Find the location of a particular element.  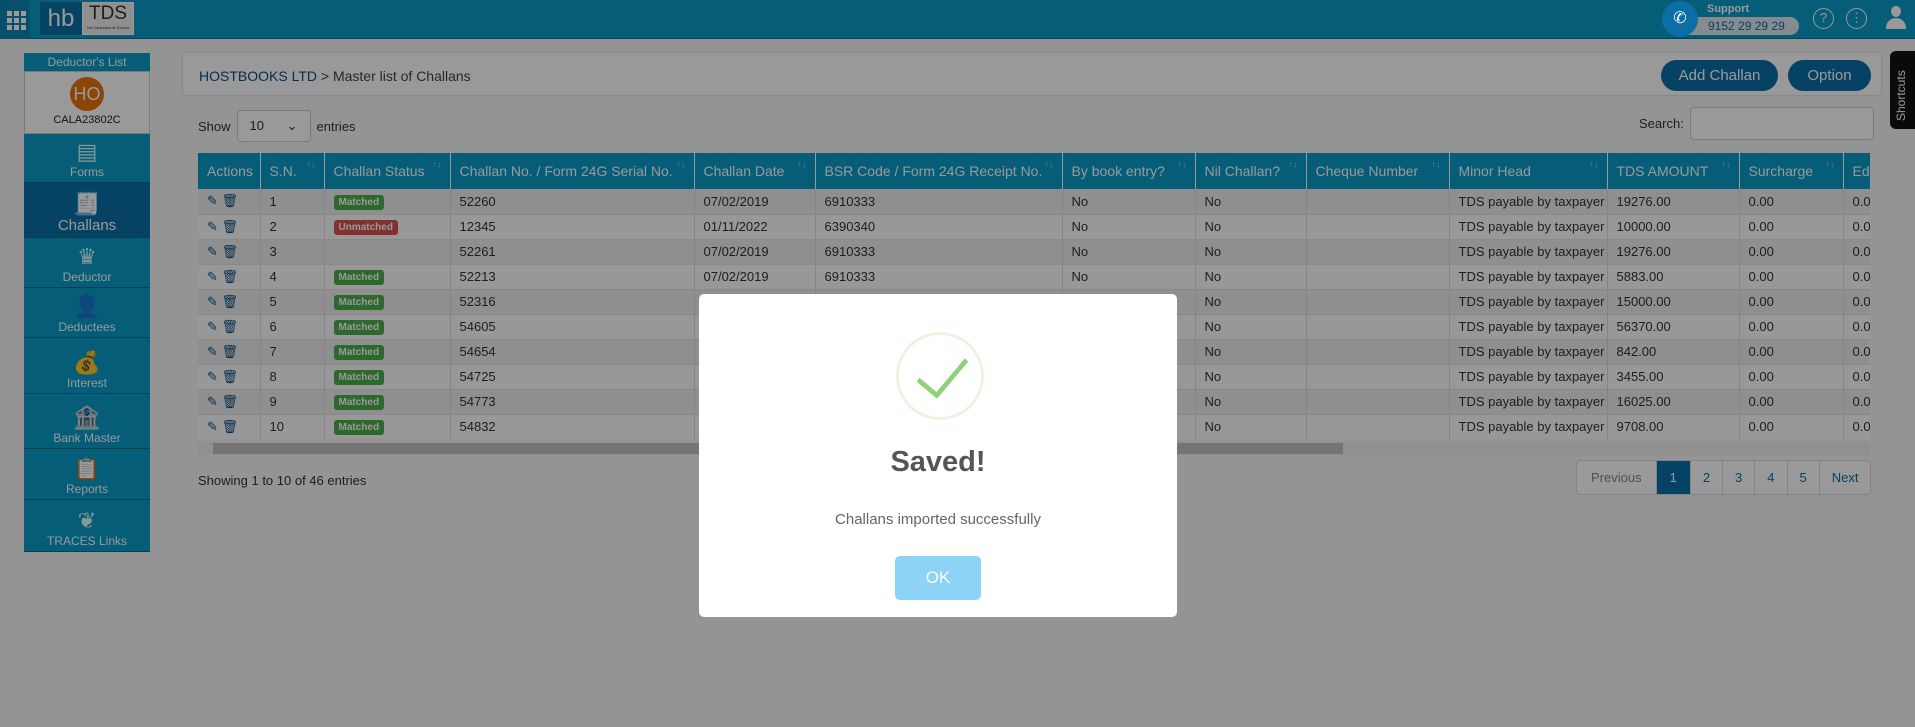

saved-dialog: Saved! Challans imported successfully OK is located at coordinates (938, 455).